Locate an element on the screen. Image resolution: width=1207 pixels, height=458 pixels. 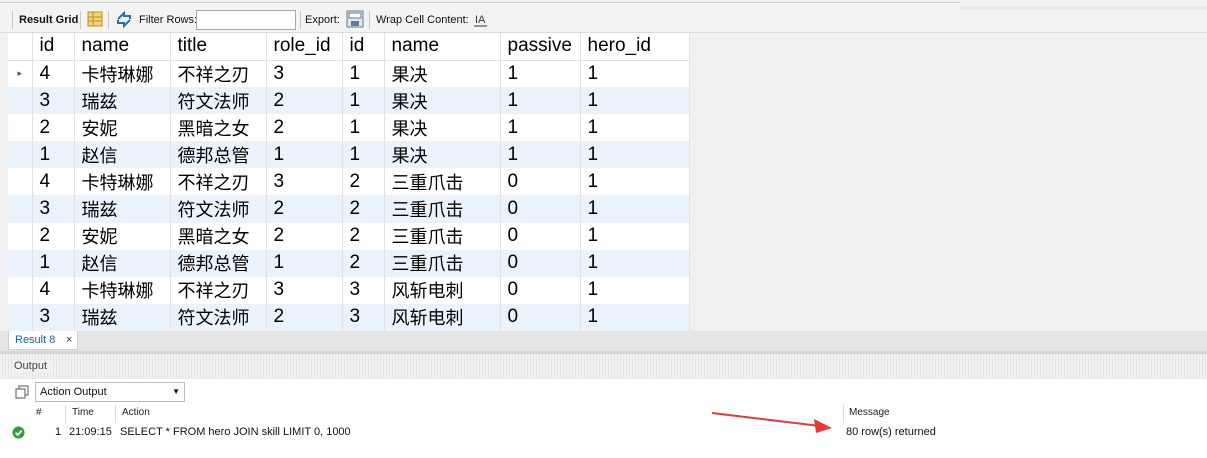
export-icon is located at coordinates (355, 19).